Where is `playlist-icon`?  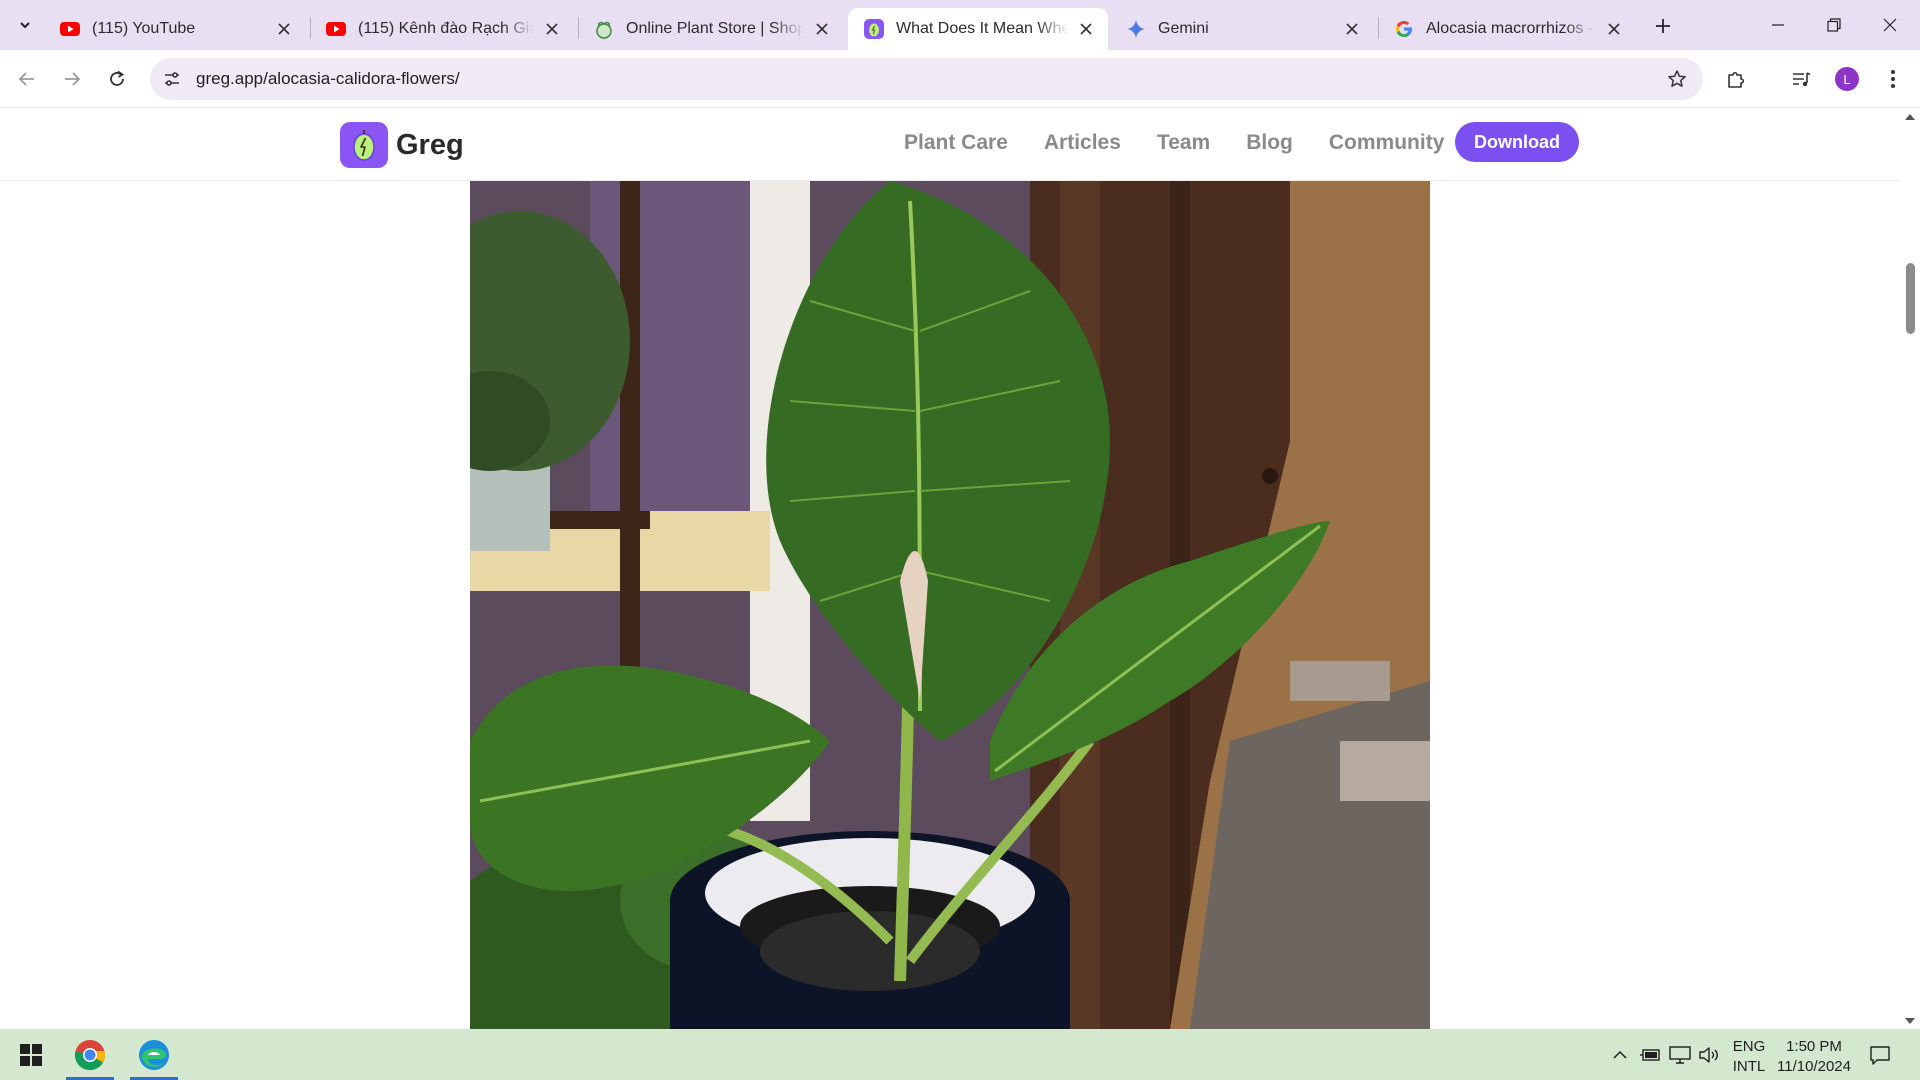
playlist-icon is located at coordinates (1802, 79).